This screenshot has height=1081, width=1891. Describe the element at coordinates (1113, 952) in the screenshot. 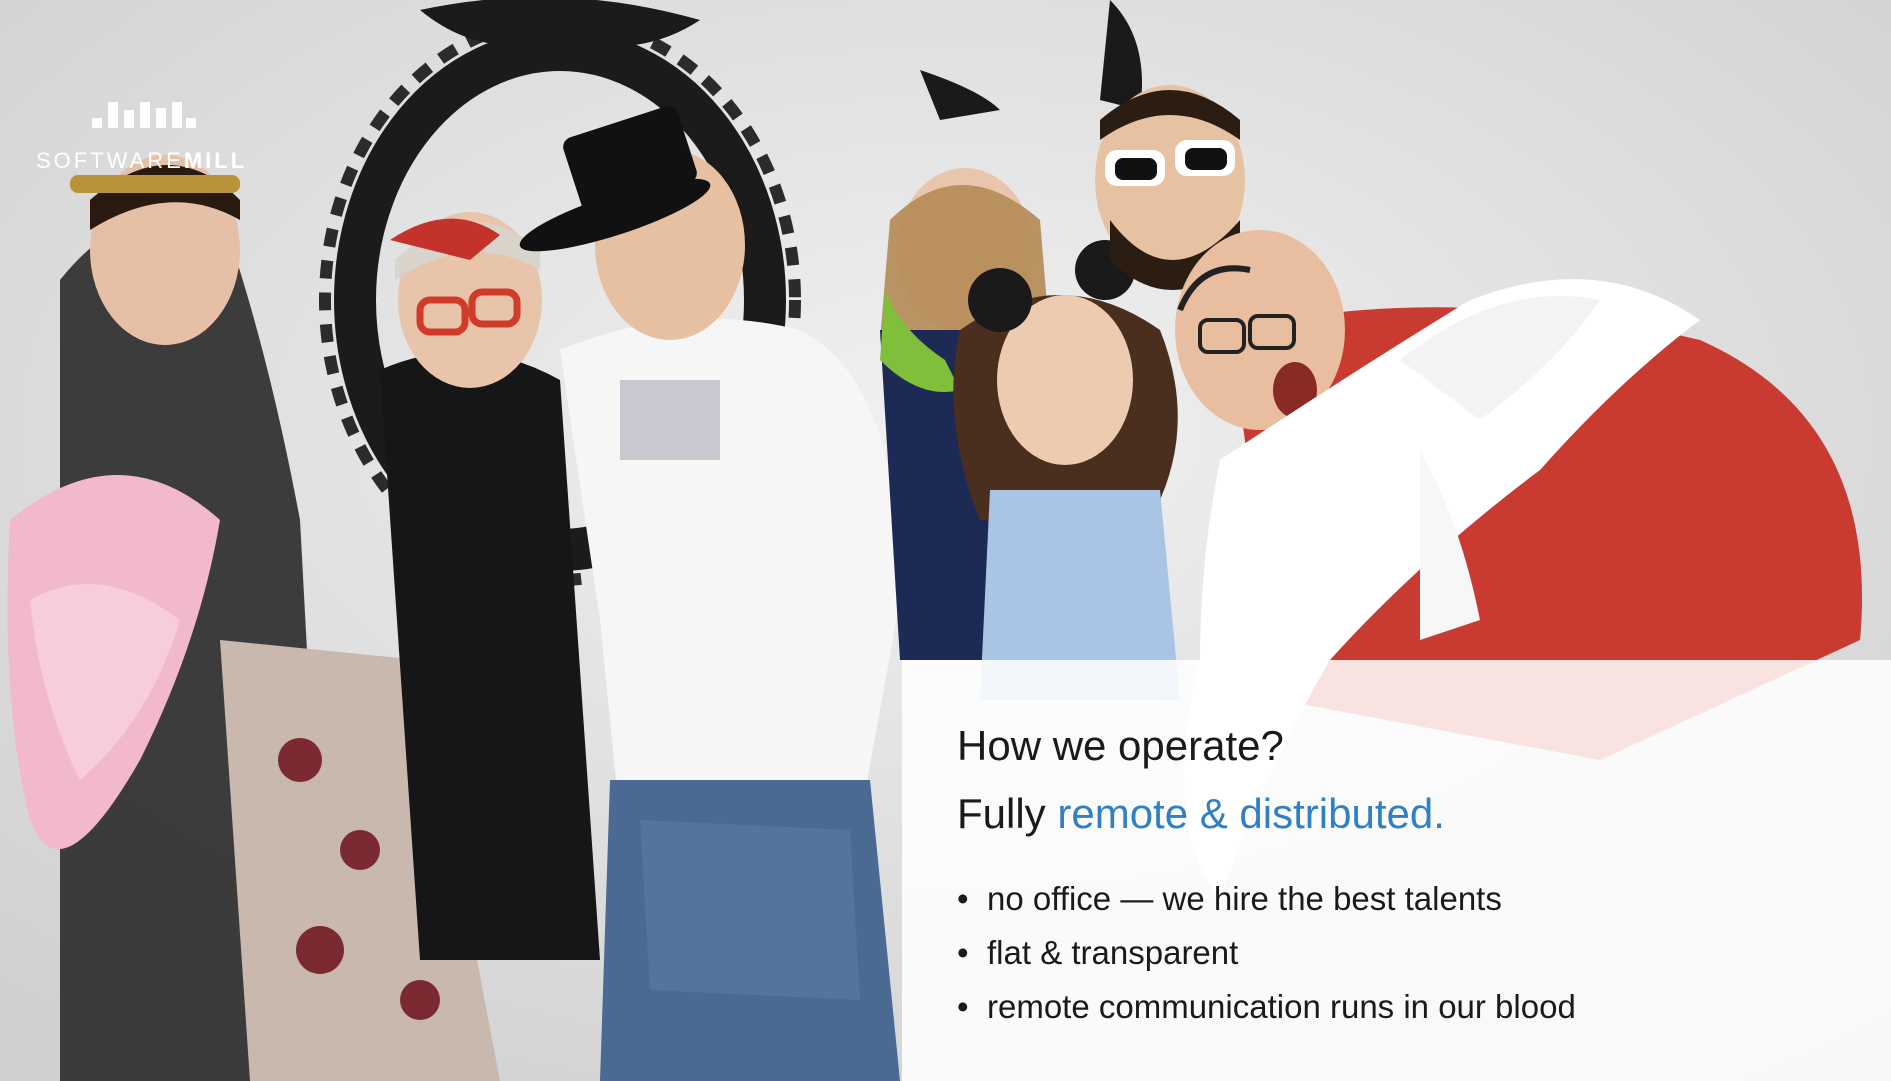

I see `bullet-text: flat & transparent` at that location.